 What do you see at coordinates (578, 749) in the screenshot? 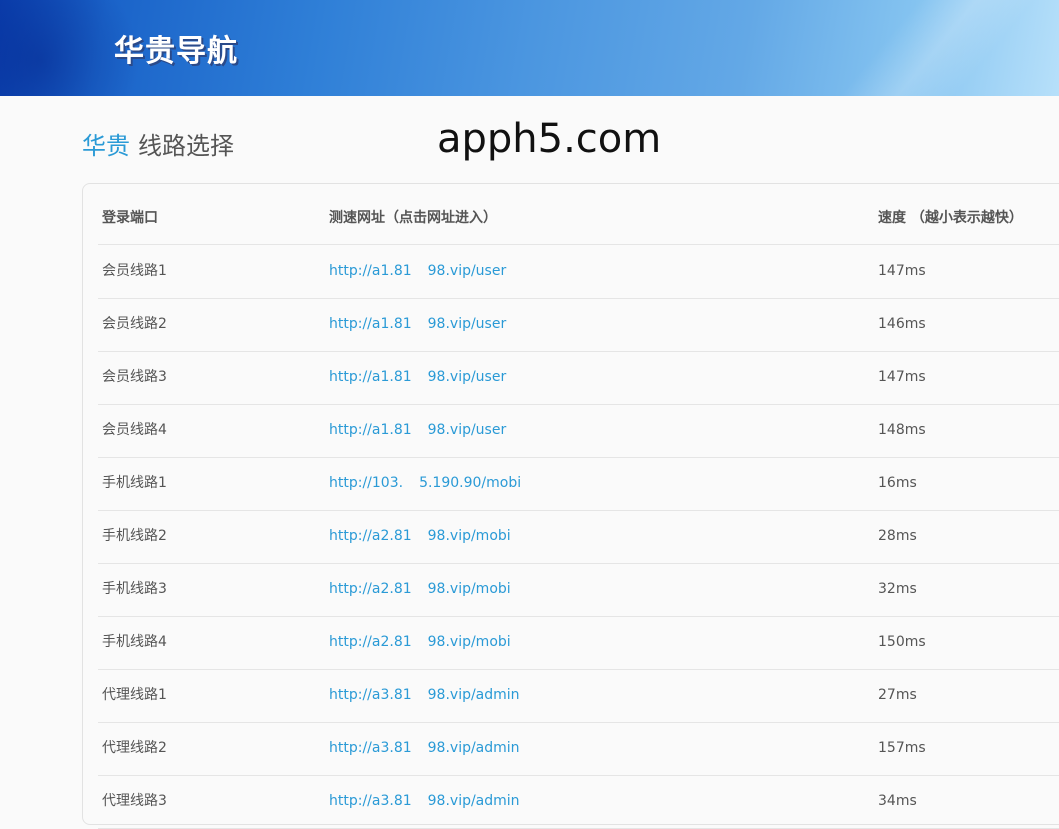
I see `table-row: 代理线路2 http://a3.81 98.vip/admin 157ms` at bounding box center [578, 749].